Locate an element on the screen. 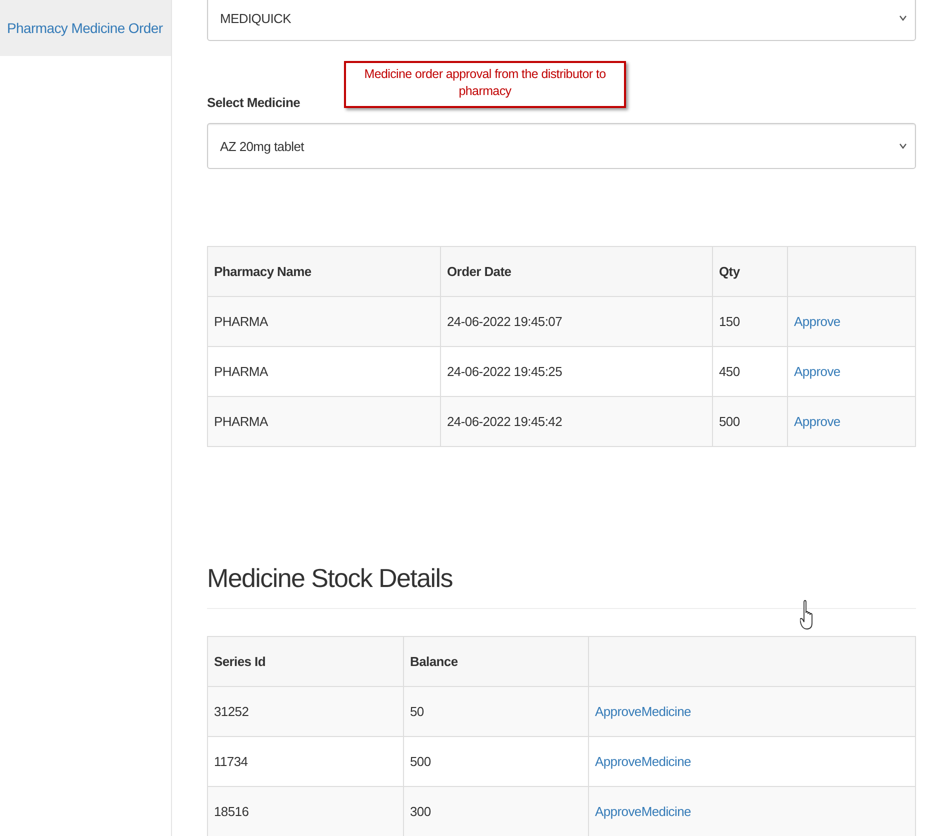 This screenshot has height=836, width=930. table-cell: 18516 is located at coordinates (306, 811).